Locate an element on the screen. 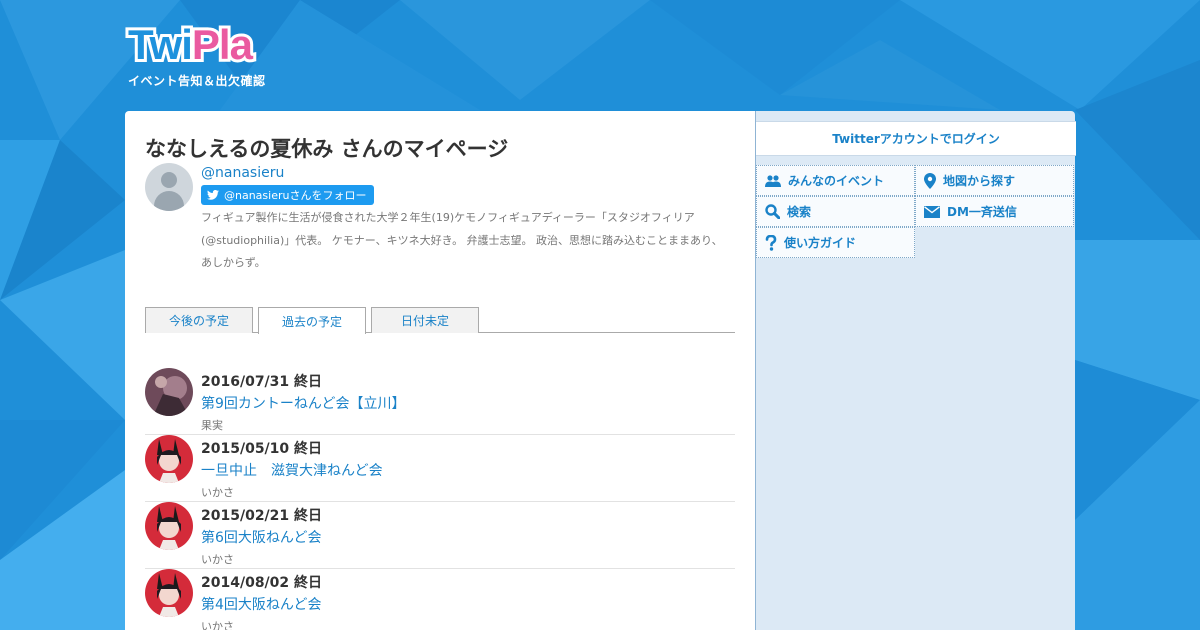  menu-item-map-search: 地図から探す is located at coordinates (994, 180).